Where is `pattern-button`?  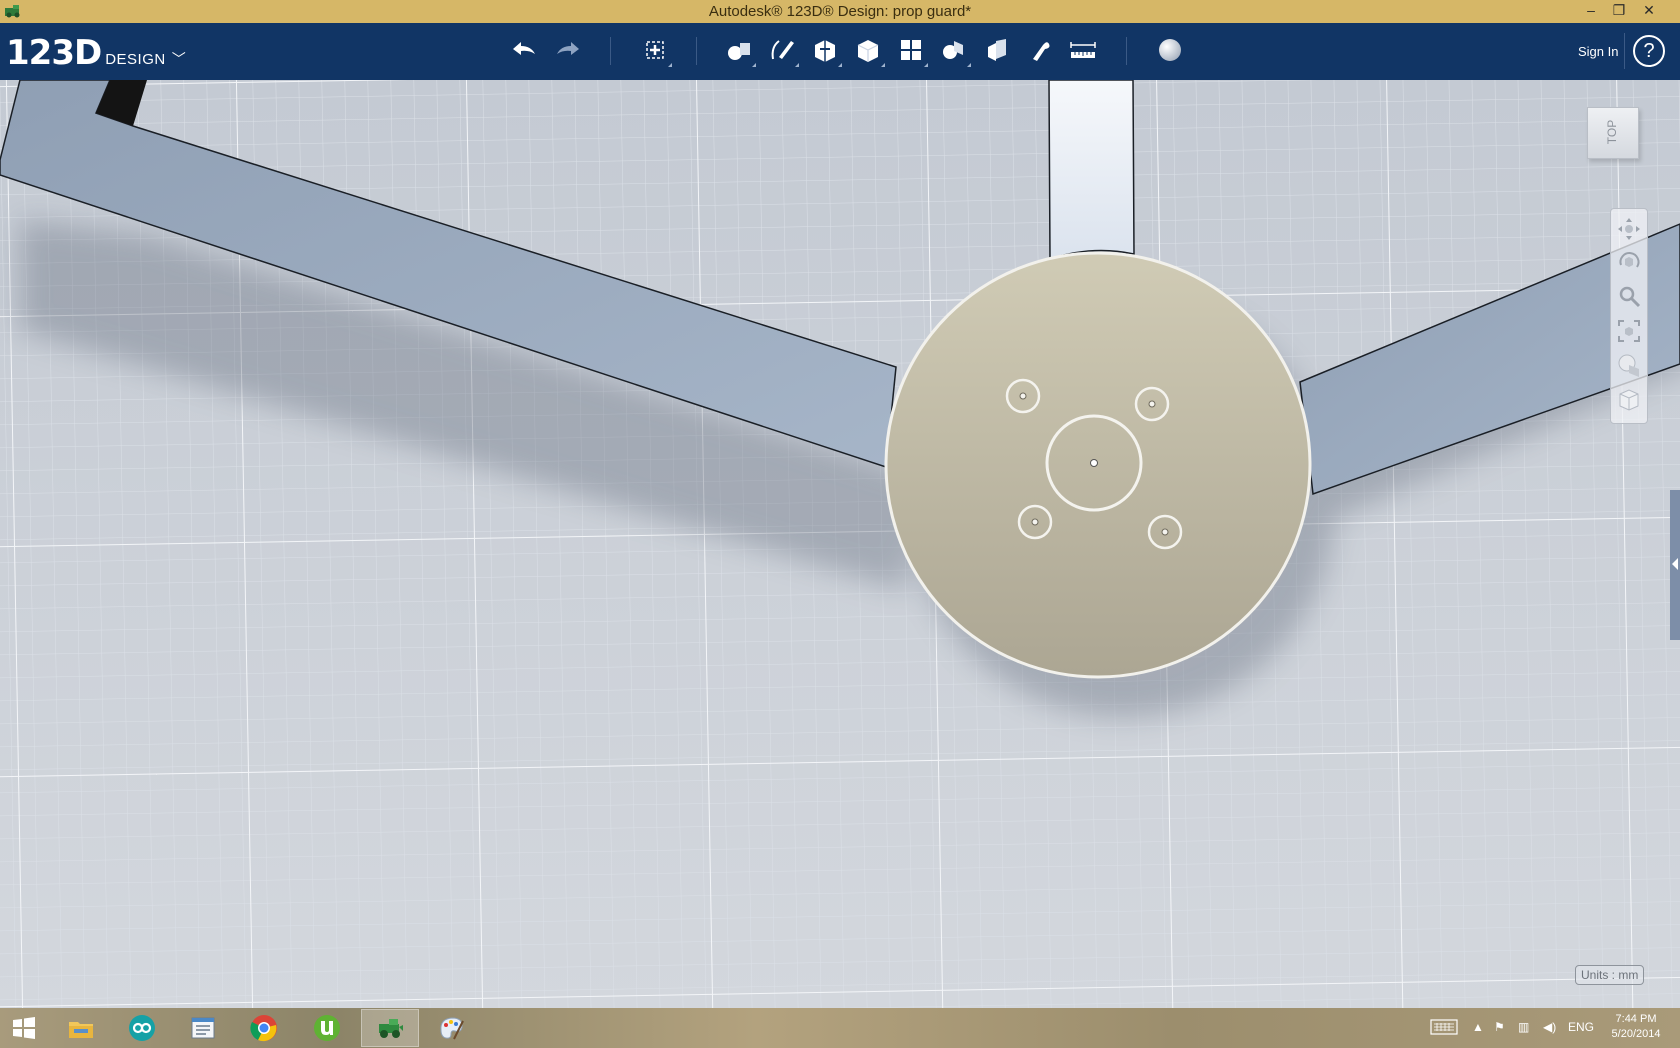 pattern-button is located at coordinates (911, 50).